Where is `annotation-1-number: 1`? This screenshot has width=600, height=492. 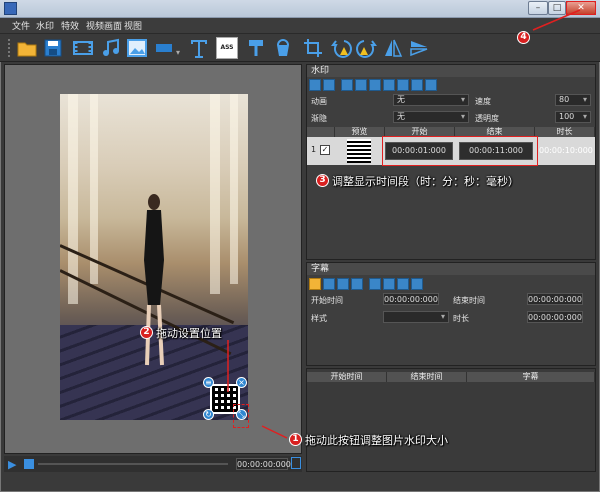 annotation-1-number: 1 is located at coordinates (295, 439).